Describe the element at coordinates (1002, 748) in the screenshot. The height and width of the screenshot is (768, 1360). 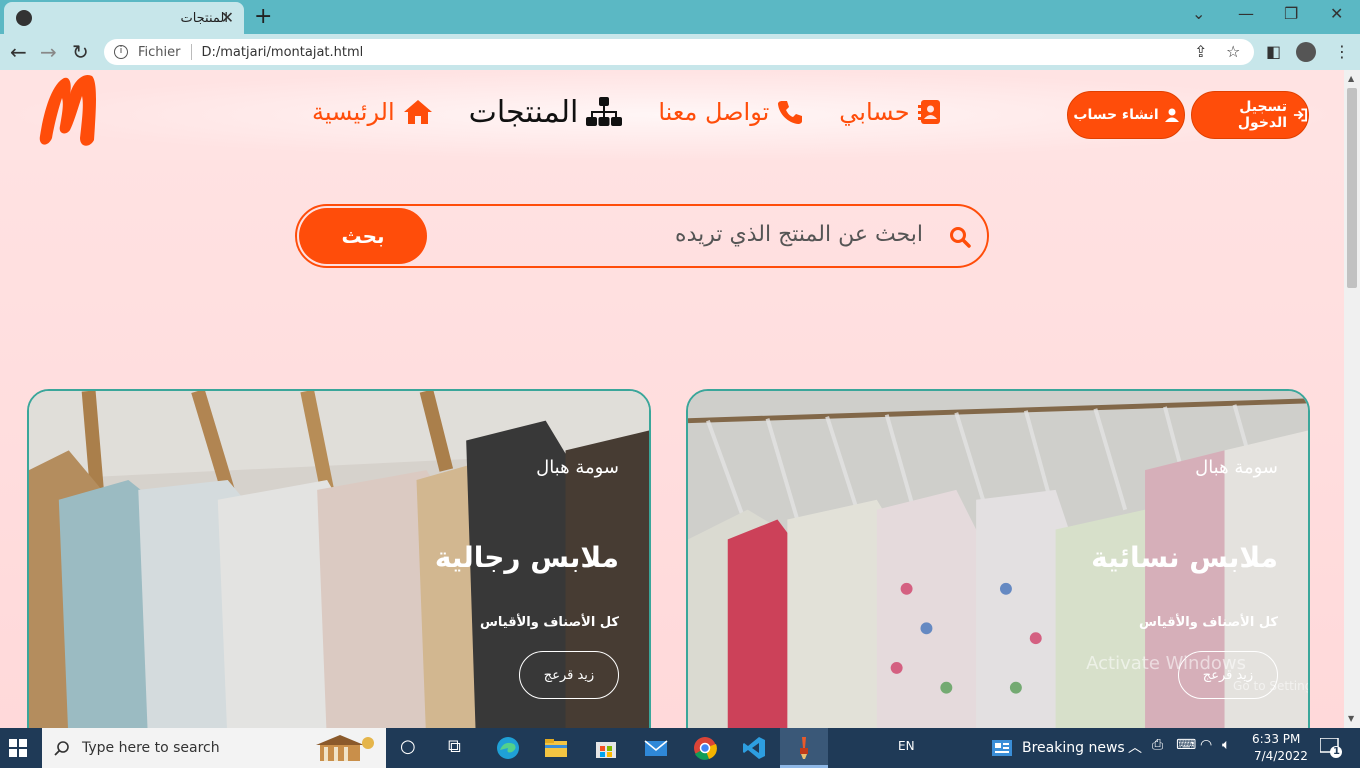
I see `news-icon` at that location.